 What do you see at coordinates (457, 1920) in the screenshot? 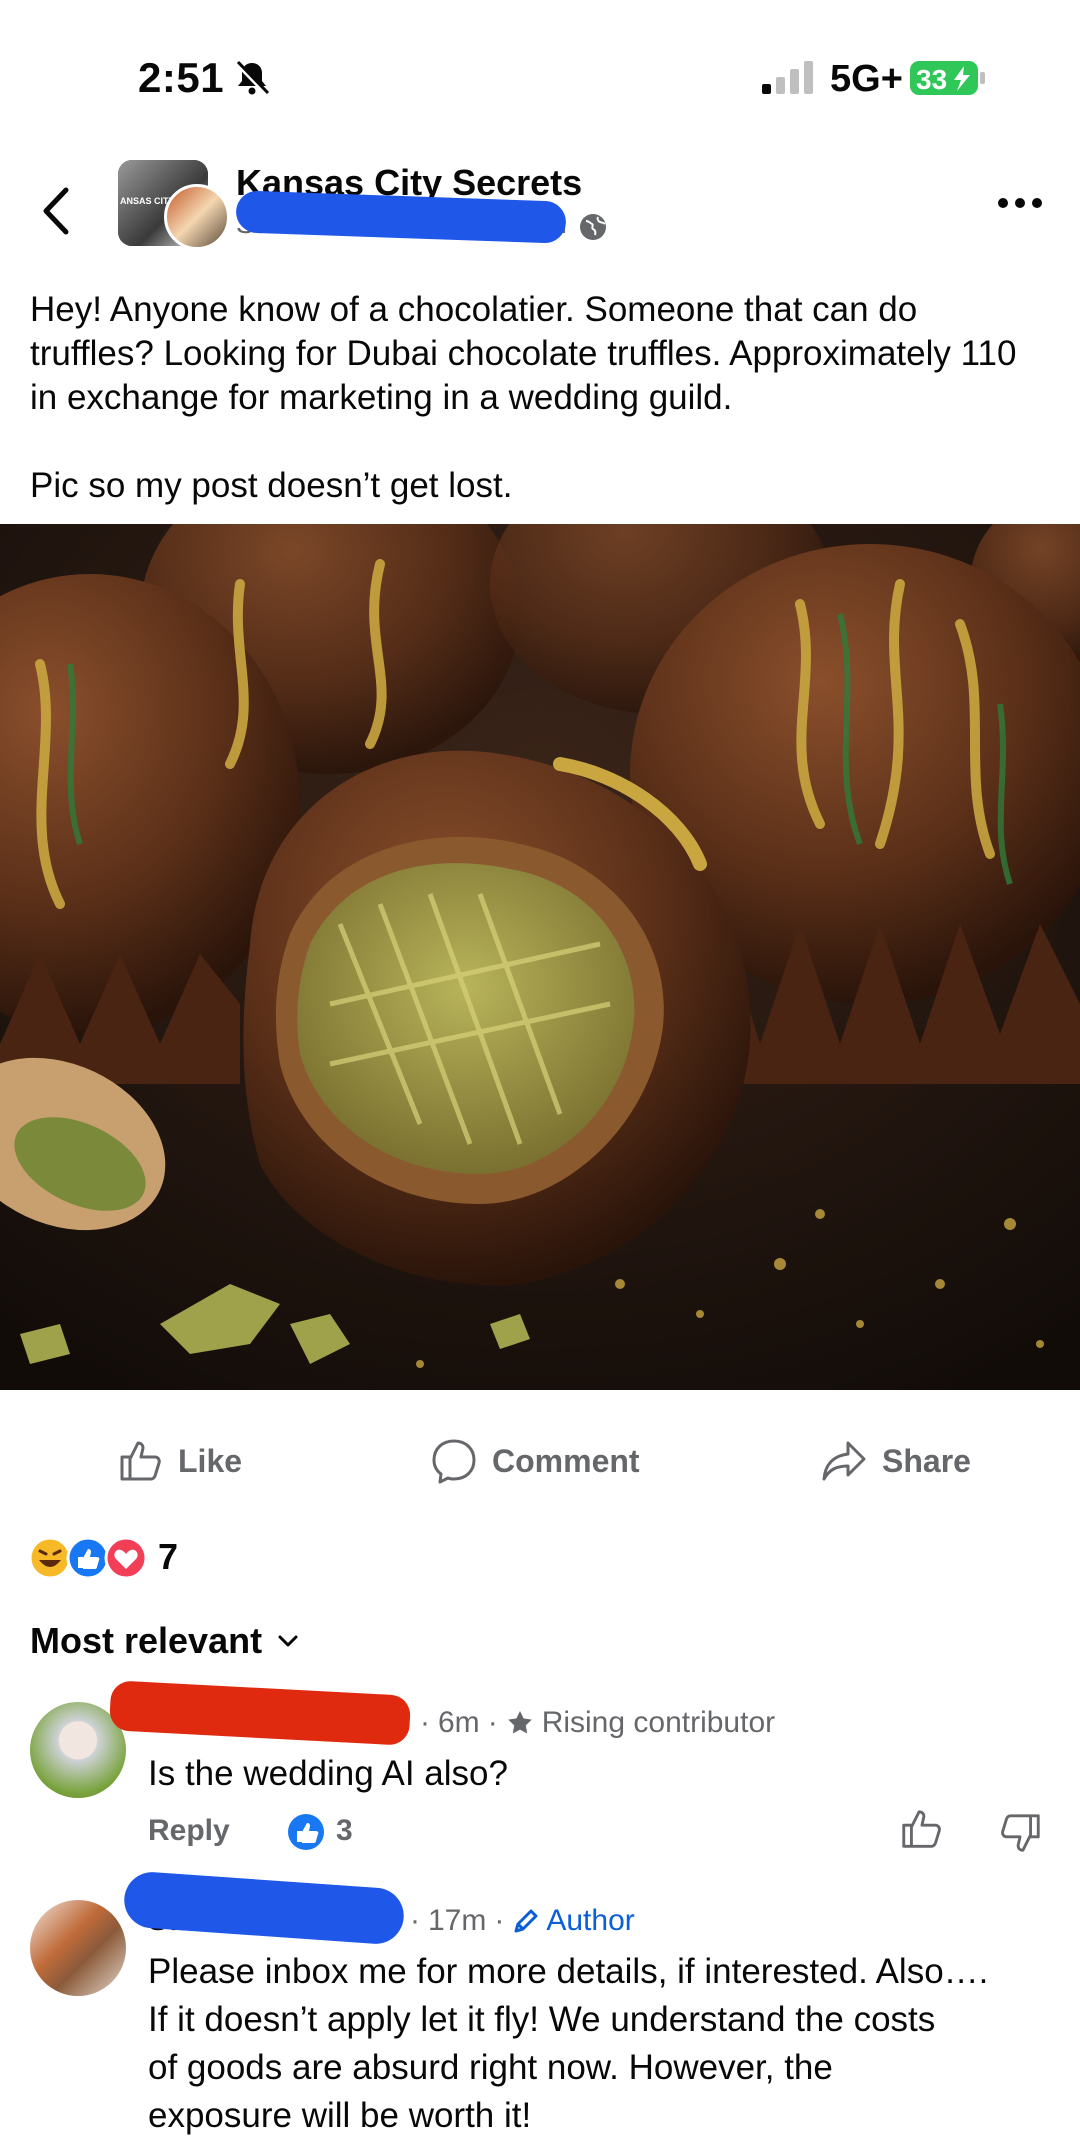
I see `comment-time: 17m` at bounding box center [457, 1920].